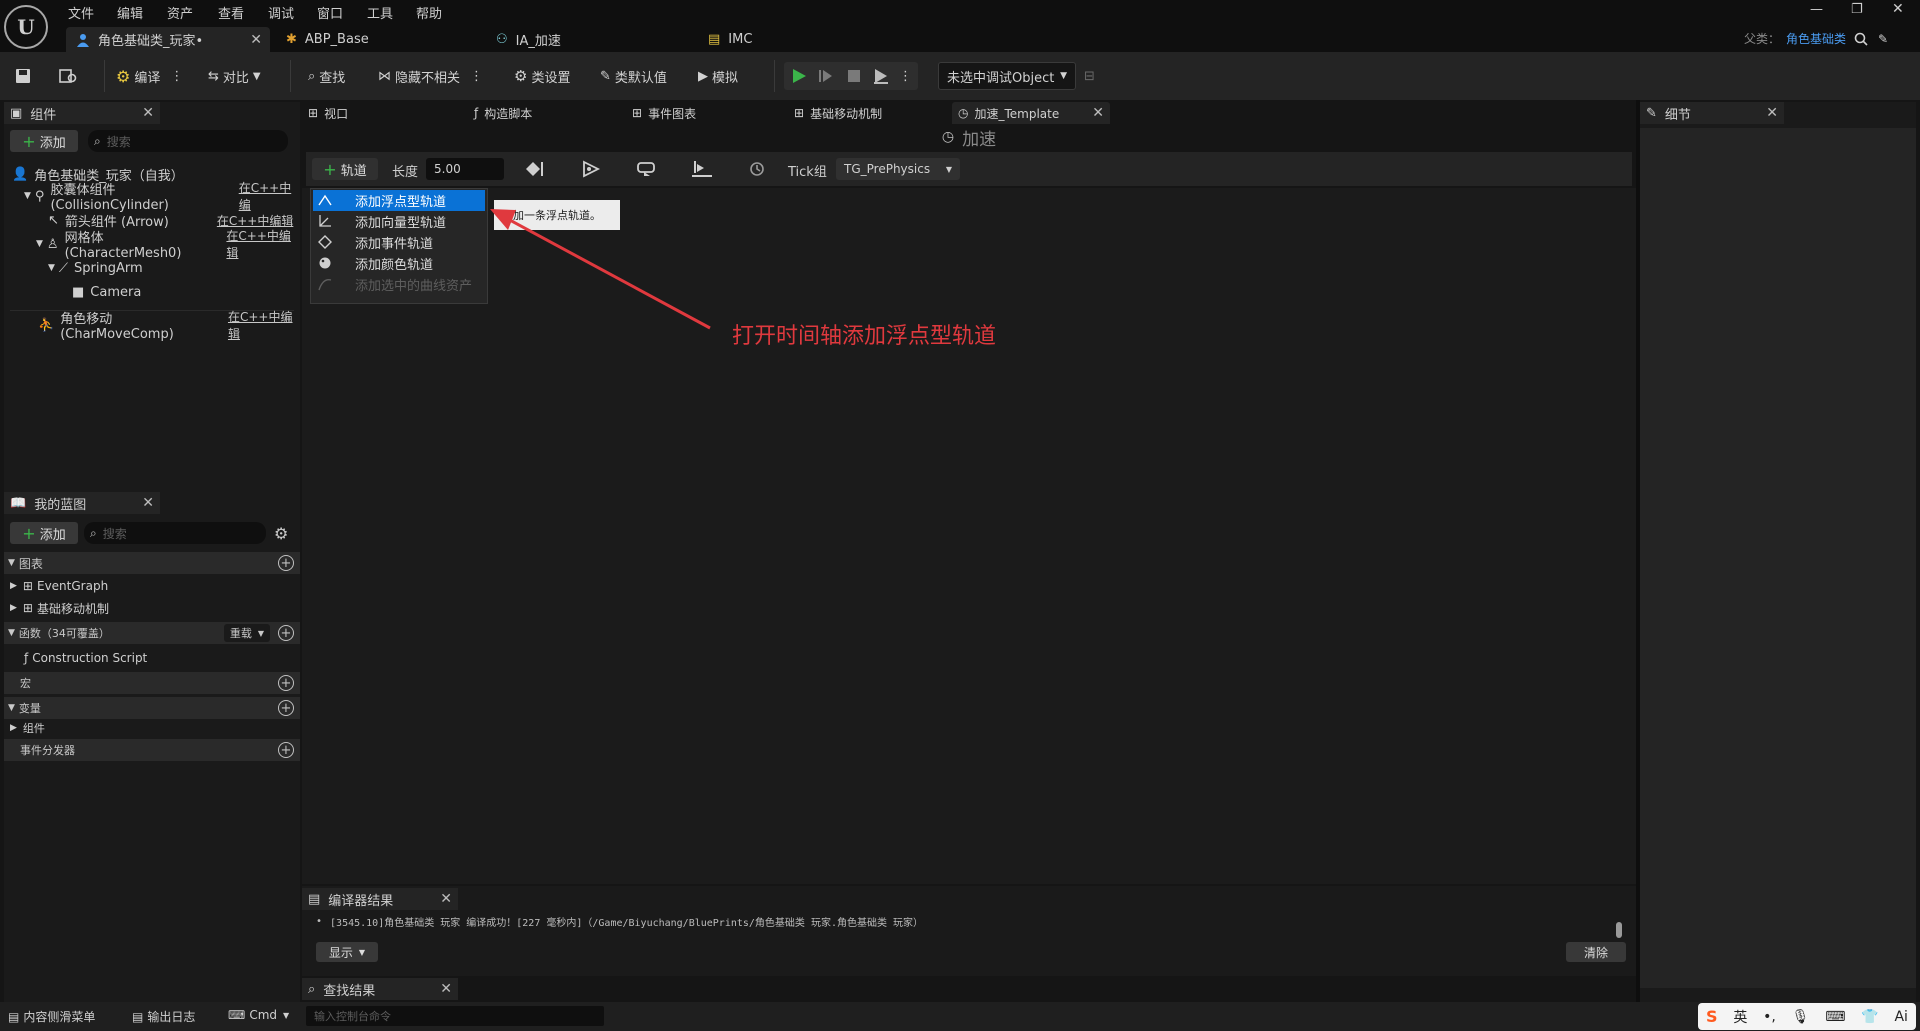 This screenshot has height=1031, width=1920. Describe the element at coordinates (535, 169) in the screenshot. I see `add-key-icon` at that location.